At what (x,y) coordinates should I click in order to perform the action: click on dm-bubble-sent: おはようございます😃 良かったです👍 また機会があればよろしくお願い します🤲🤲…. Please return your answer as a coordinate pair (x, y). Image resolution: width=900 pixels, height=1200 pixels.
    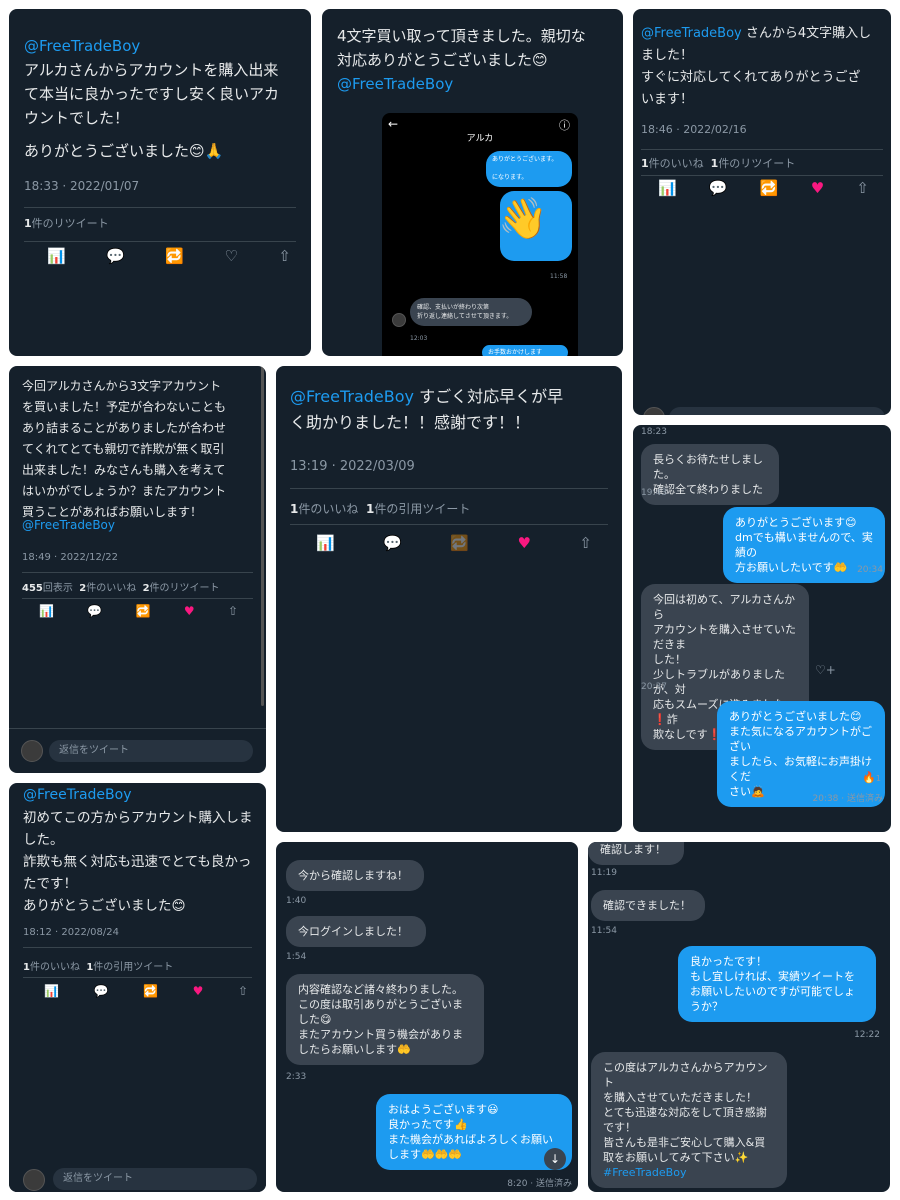
    Looking at the image, I should click on (474, 1132).